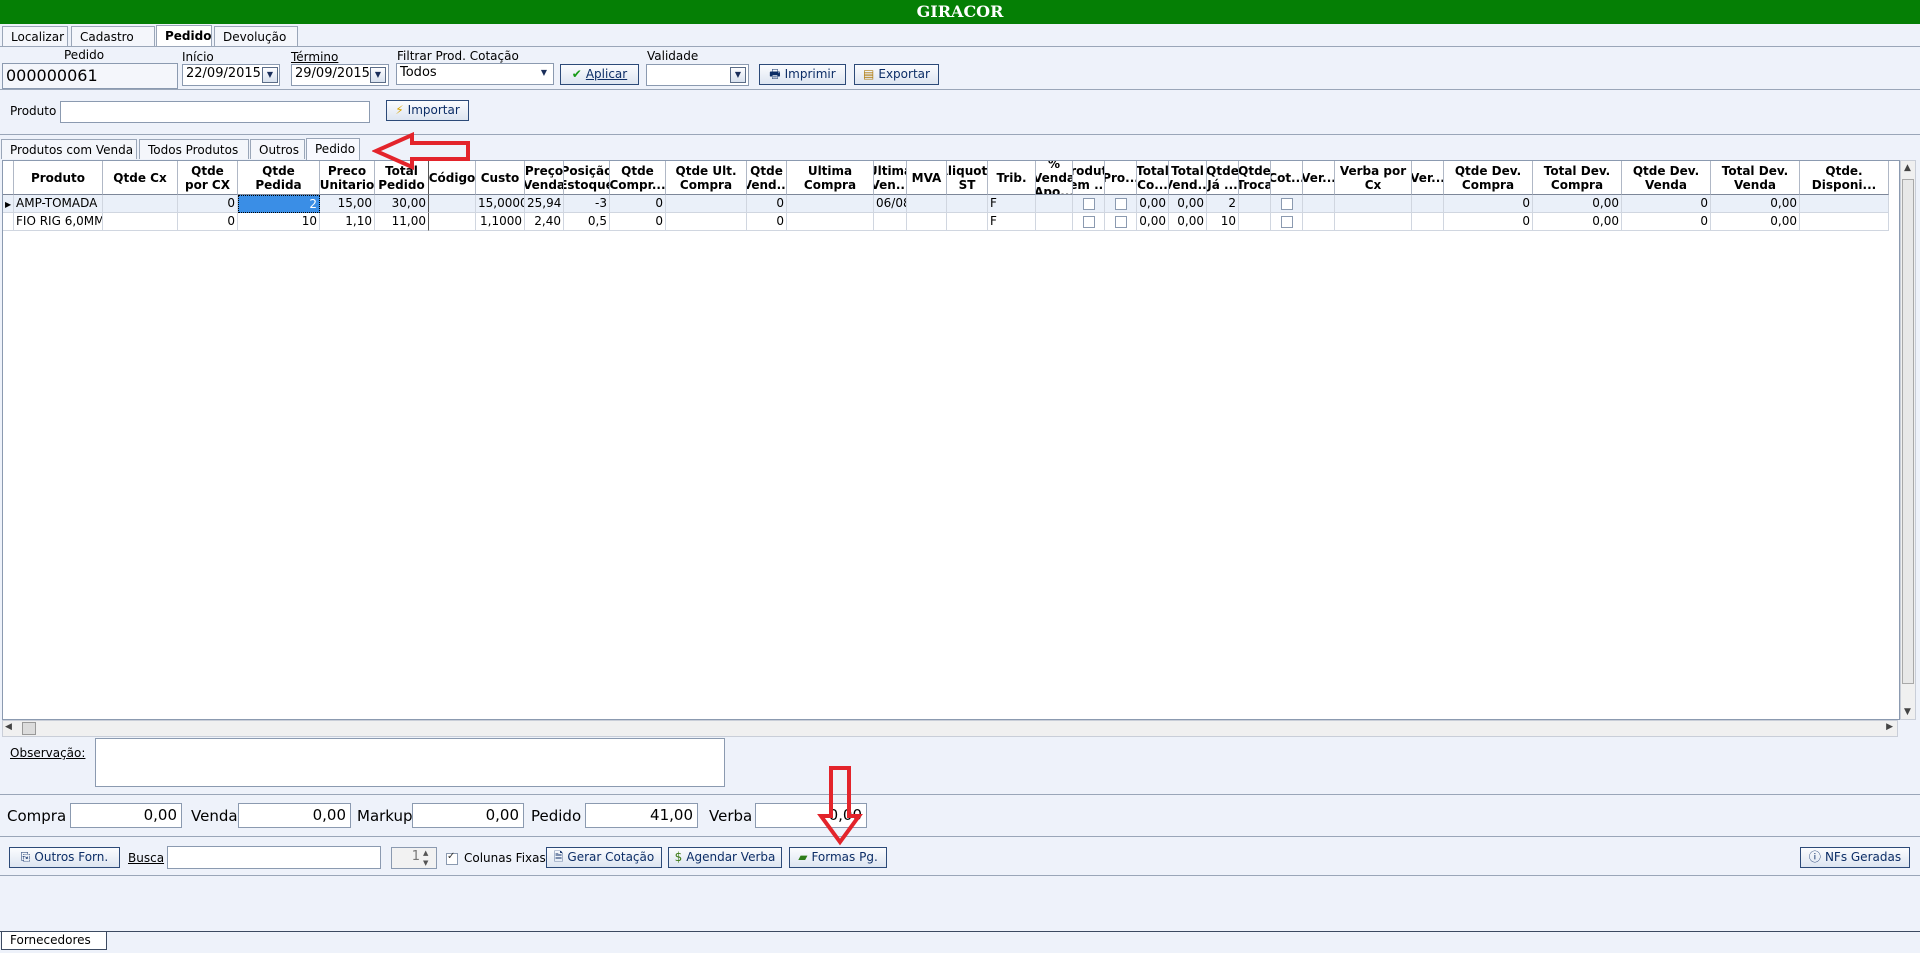  Describe the element at coordinates (500, 178) in the screenshot. I see `column-header: Custo` at that location.